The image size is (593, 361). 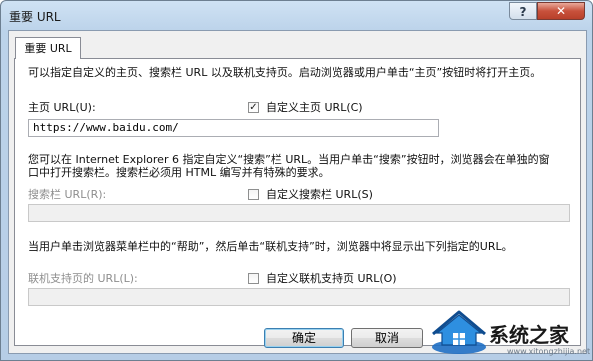 What do you see at coordinates (523, 11) in the screenshot?
I see `help-button: ?` at bounding box center [523, 11].